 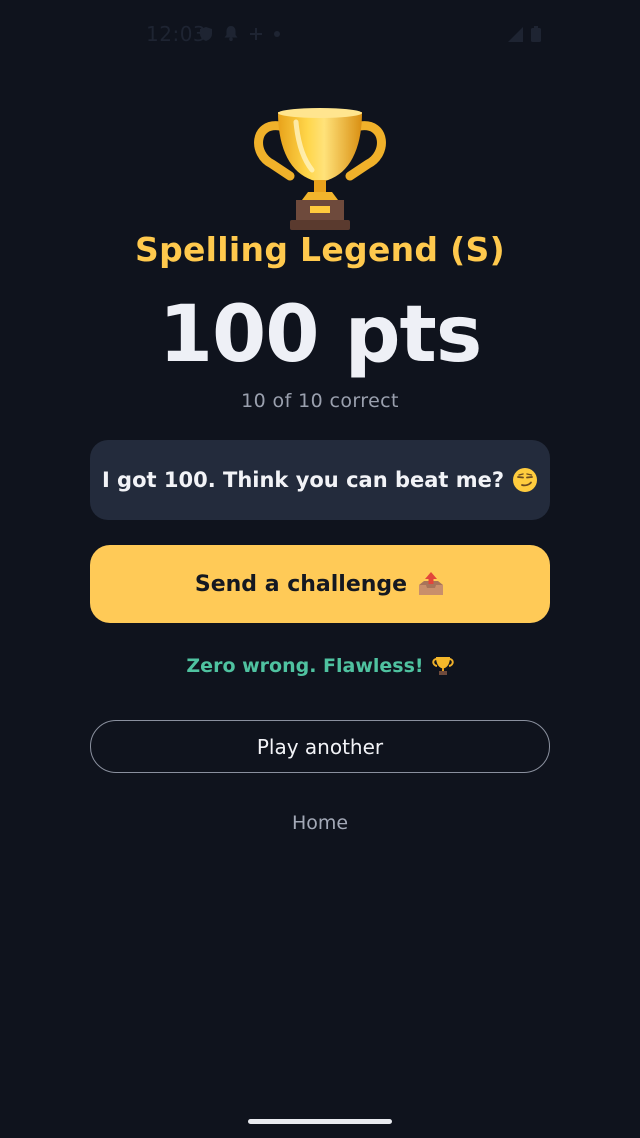 I want to click on send-challenge-label: Send a challenge, so click(x=301, y=584).